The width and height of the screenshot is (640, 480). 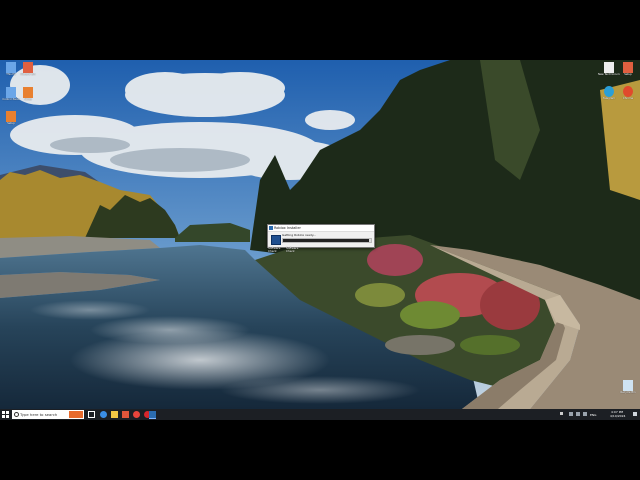 I want to click on control-panel-icon, so click(x=11, y=92).